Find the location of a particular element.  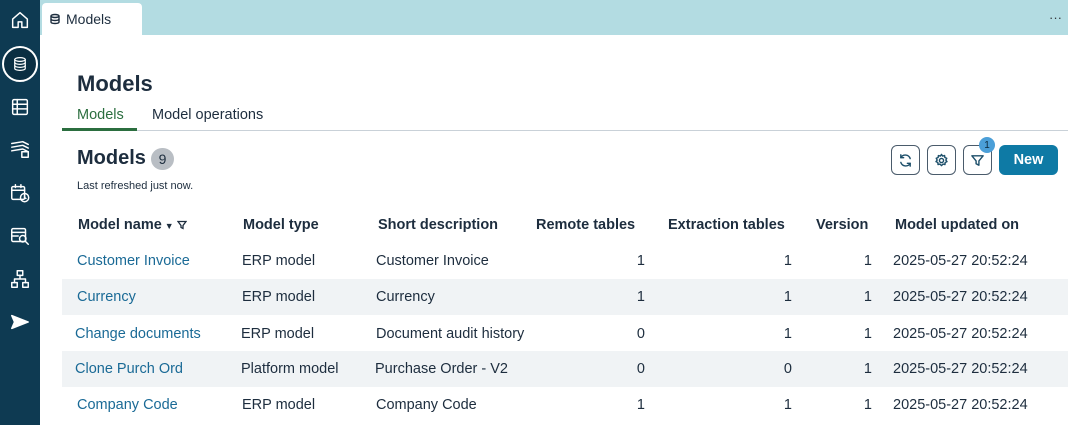

short-description-cell: Currency is located at coordinates (405, 297).